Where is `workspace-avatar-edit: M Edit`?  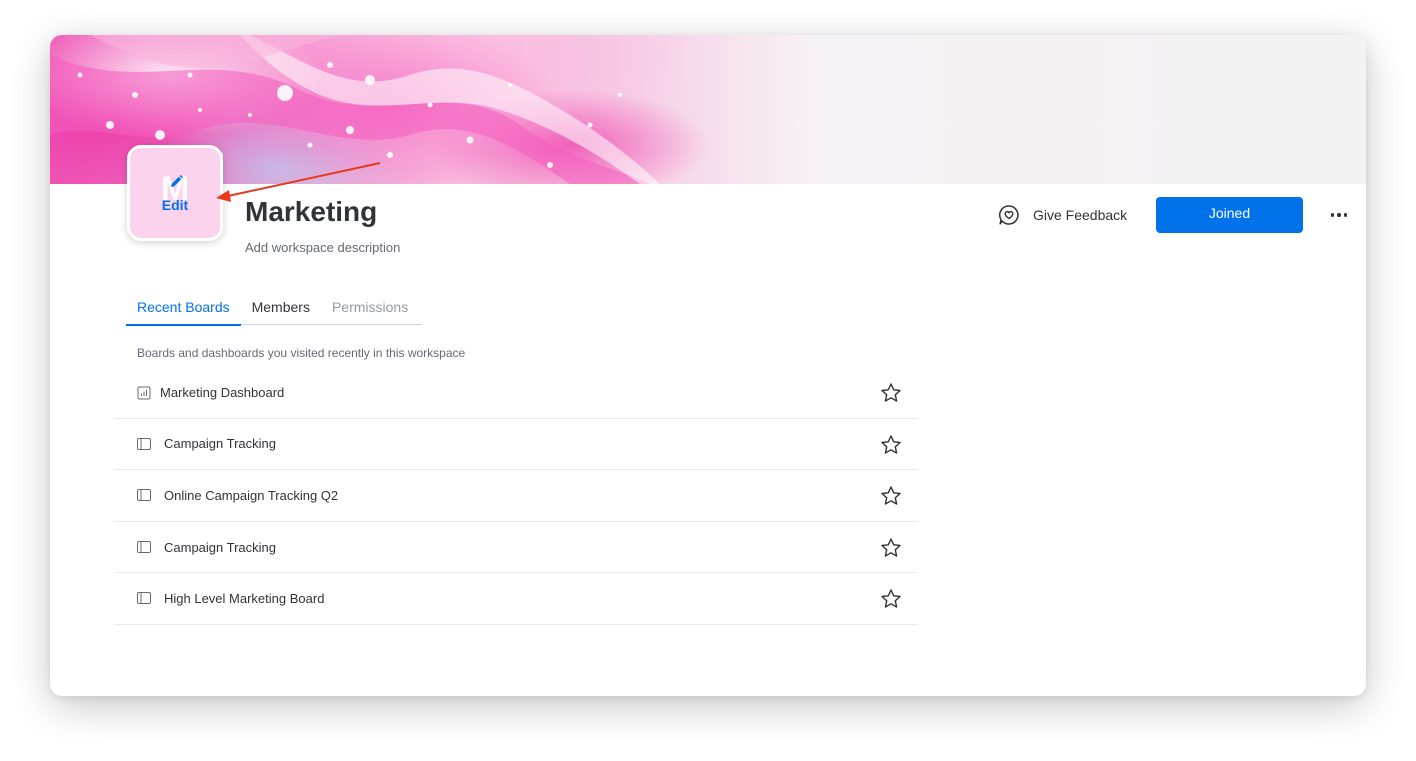
workspace-avatar-edit: M Edit is located at coordinates (175, 193).